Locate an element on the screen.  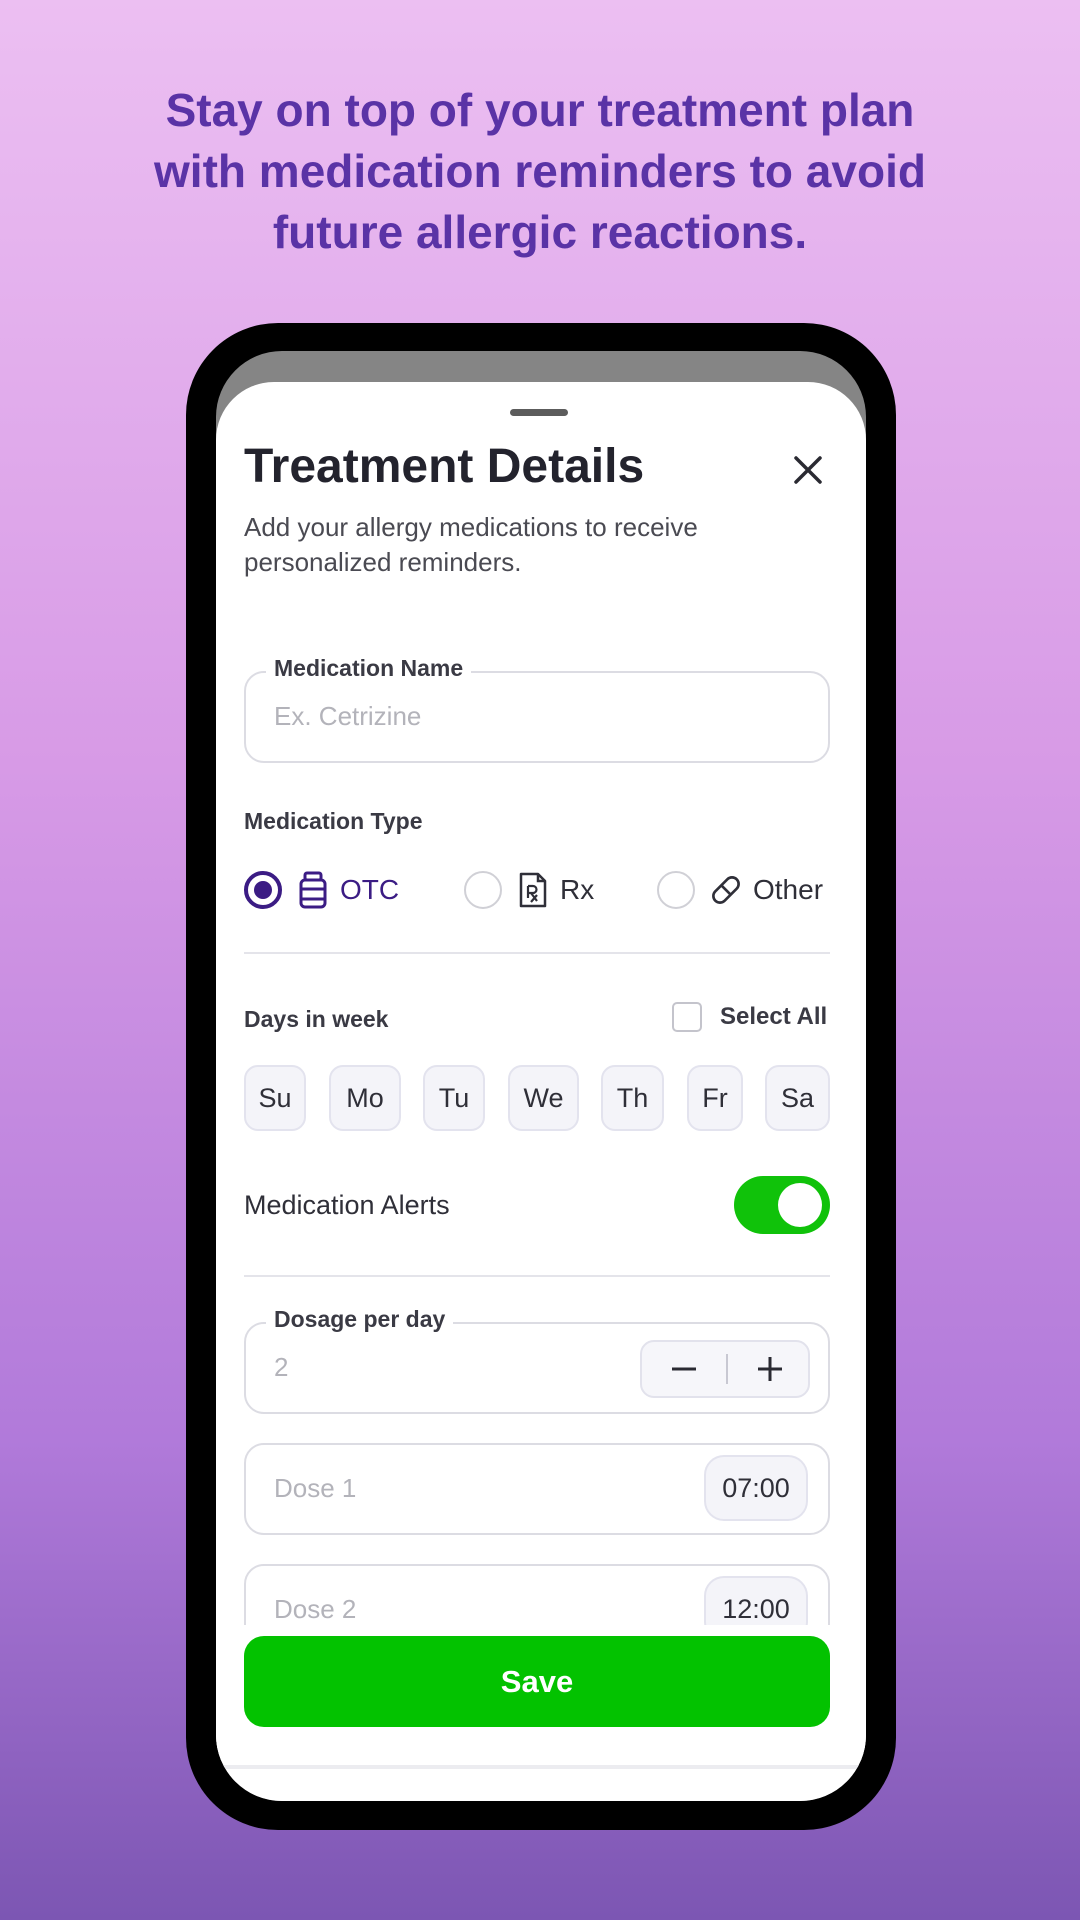
dose-2-label: Dose 2 is located at coordinates (315, 1609).